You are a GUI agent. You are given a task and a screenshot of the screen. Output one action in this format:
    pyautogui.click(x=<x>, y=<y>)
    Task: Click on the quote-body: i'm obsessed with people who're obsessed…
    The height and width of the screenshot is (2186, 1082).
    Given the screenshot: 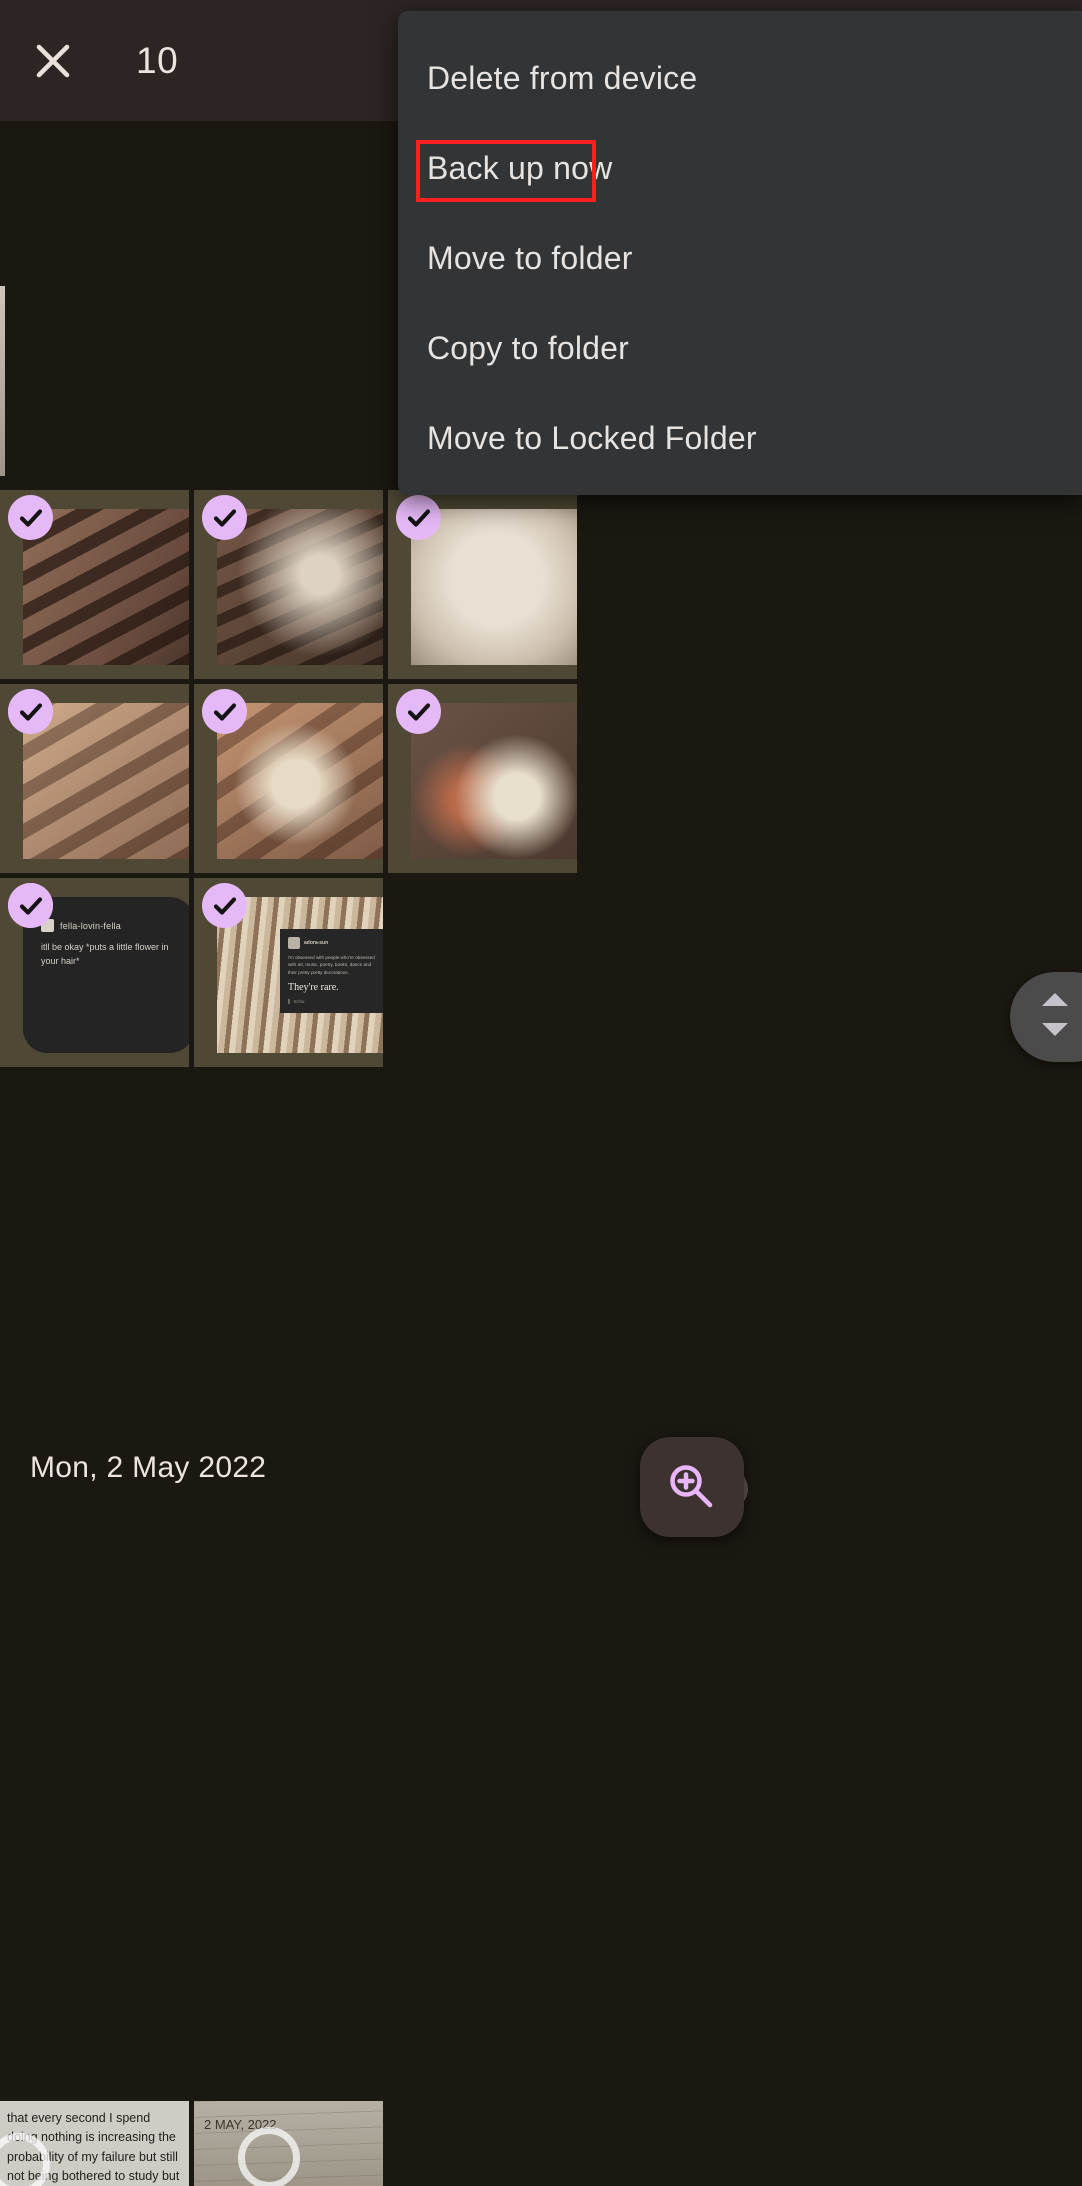 What is the action you would take?
    pyautogui.click(x=331, y=965)
    